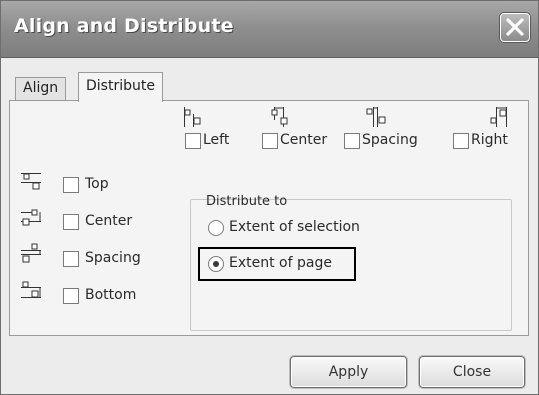 The width and height of the screenshot is (539, 395). I want to click on bottom-label: Bottom, so click(111, 295).